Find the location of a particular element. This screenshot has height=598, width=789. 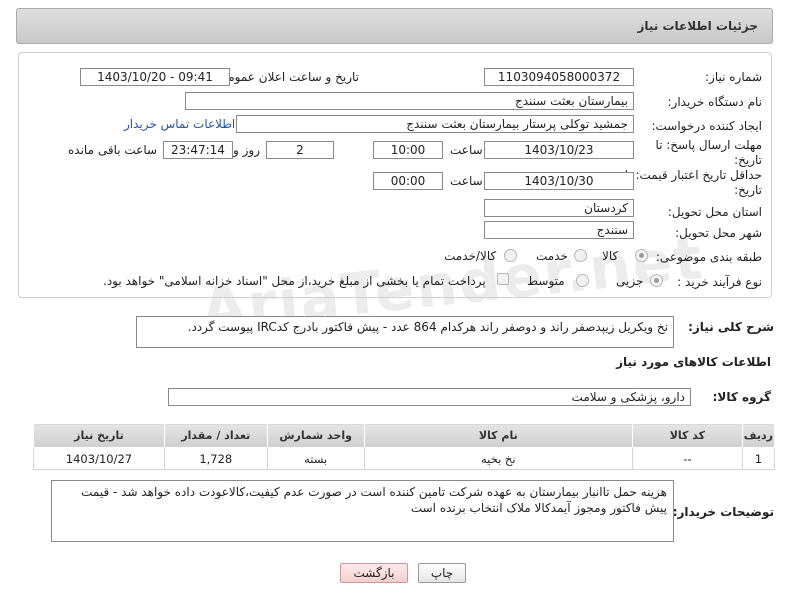

city-field: سنندج is located at coordinates (559, 230).